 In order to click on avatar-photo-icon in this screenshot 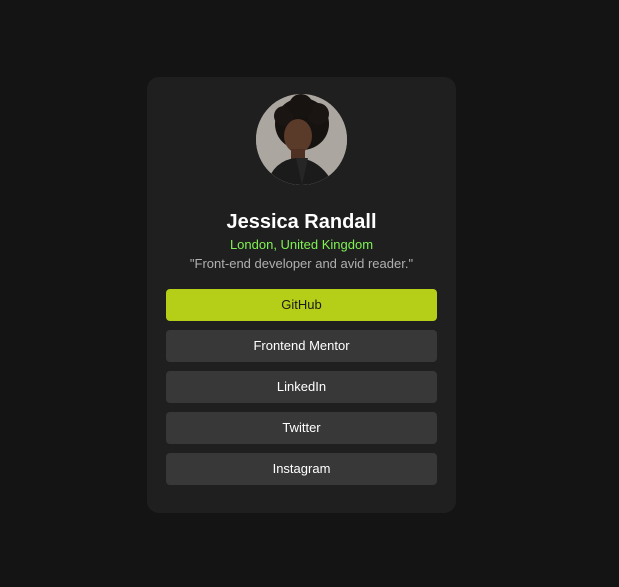, I will do `click(301, 139)`.